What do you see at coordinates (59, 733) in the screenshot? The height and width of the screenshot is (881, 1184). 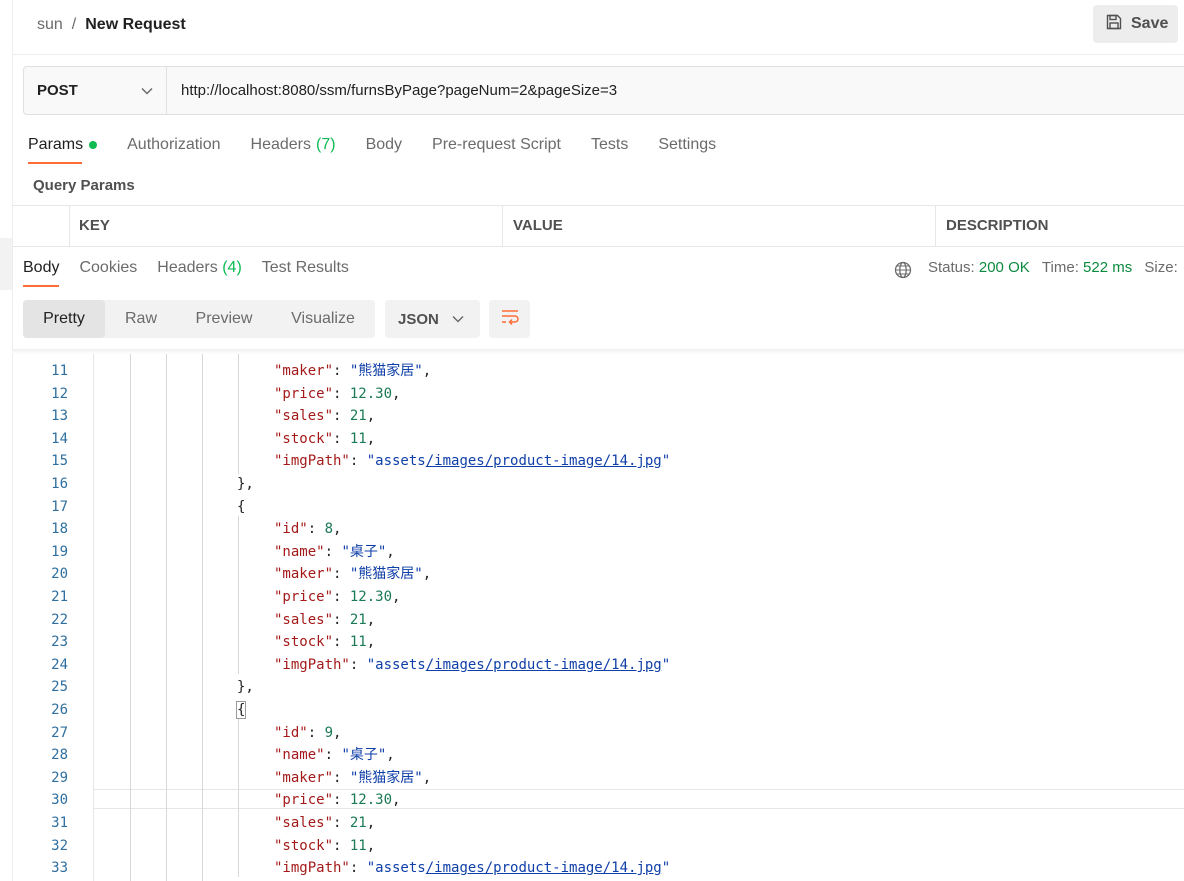 I see `line-number: 27` at bounding box center [59, 733].